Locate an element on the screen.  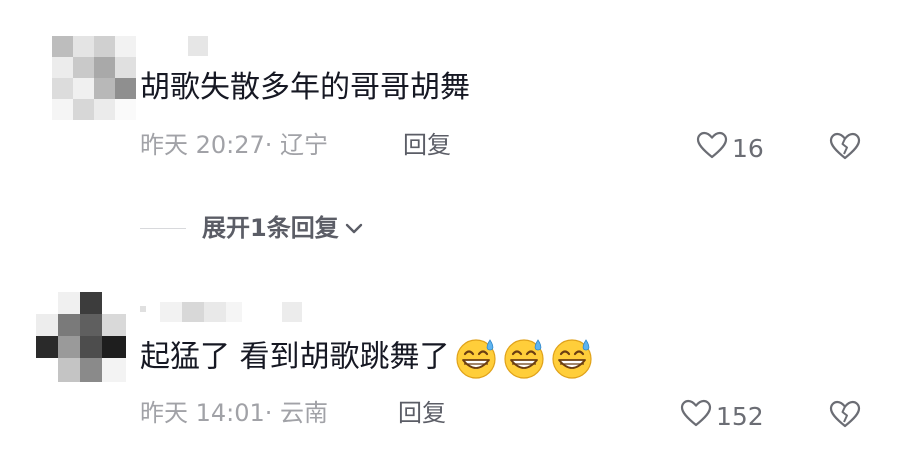
comment-text-body: 起猛了 看到胡歌跳舞了 is located at coordinates (295, 357).